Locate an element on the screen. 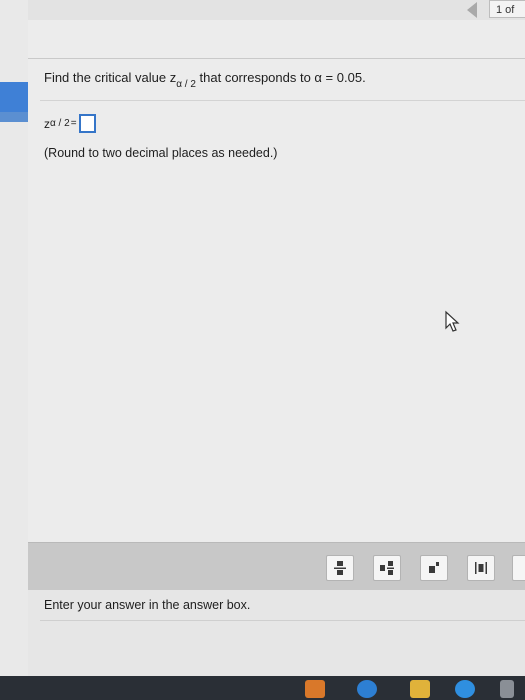 Image resolution: width=525 pixels, height=700 pixels. answer-line: zα / 2 = is located at coordinates (70, 123).